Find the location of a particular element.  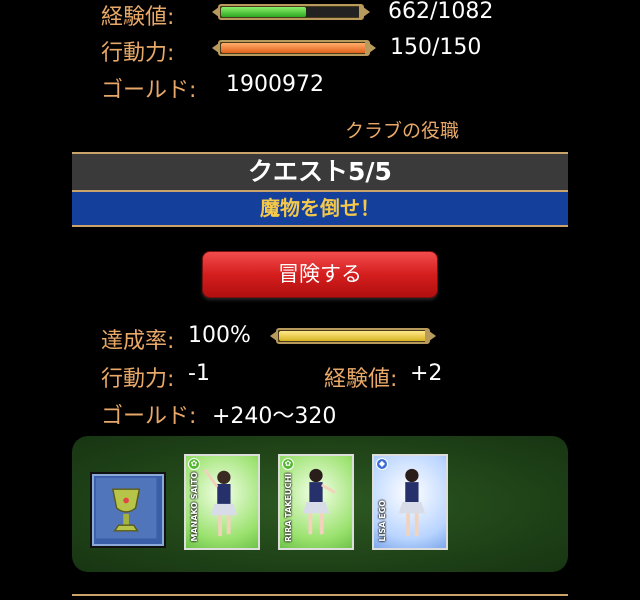

ap-label: 行動力: is located at coordinates (138, 53).